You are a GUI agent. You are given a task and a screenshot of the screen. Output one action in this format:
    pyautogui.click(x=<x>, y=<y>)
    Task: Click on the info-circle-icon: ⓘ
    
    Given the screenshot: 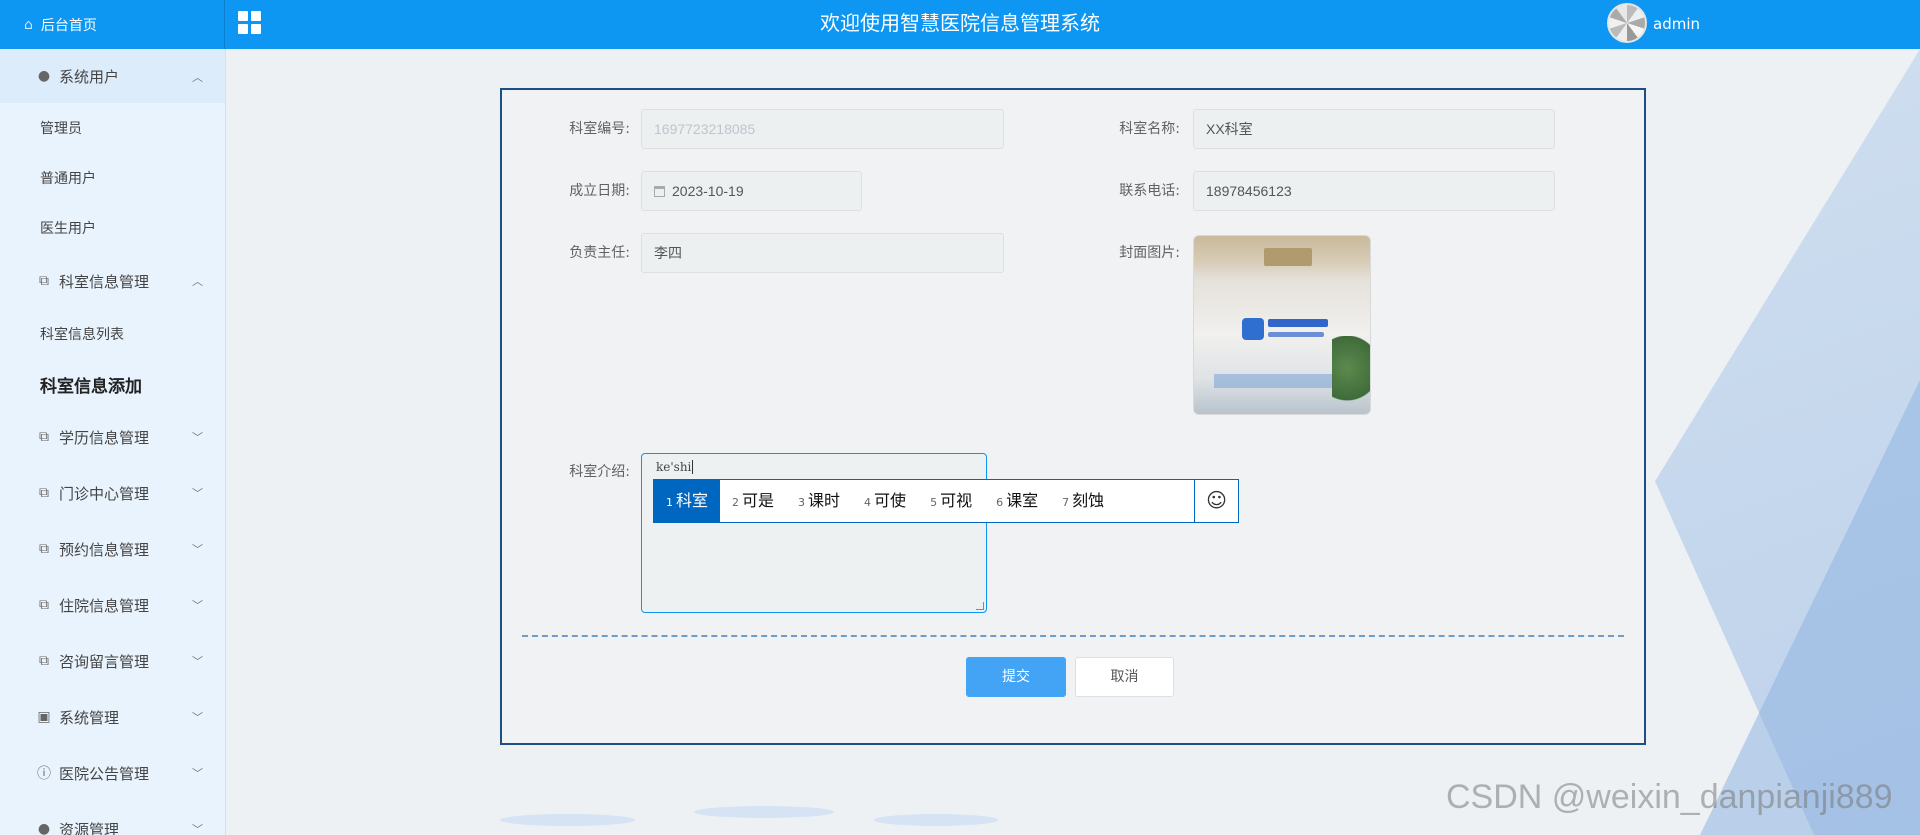 What is the action you would take?
    pyautogui.click(x=44, y=774)
    